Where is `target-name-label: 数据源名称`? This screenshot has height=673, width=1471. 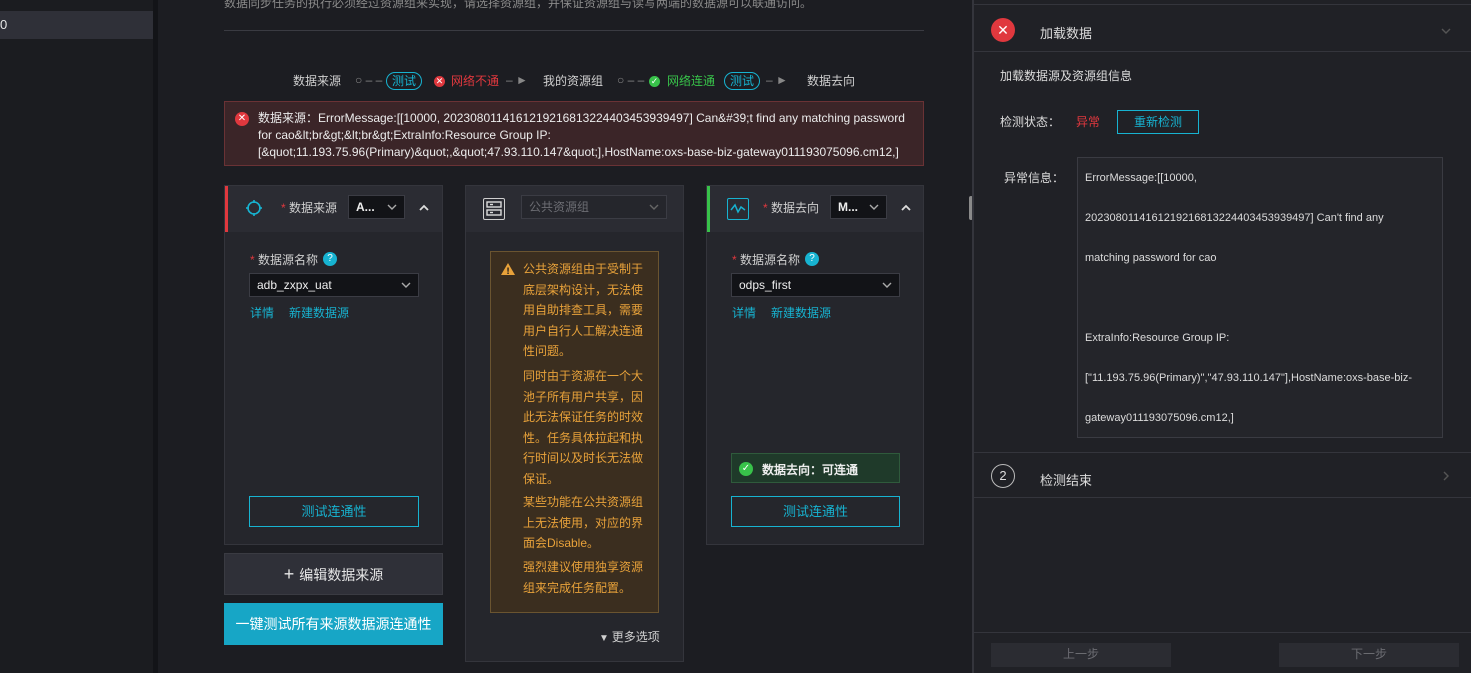
target-name-label: 数据源名称 is located at coordinates (770, 260).